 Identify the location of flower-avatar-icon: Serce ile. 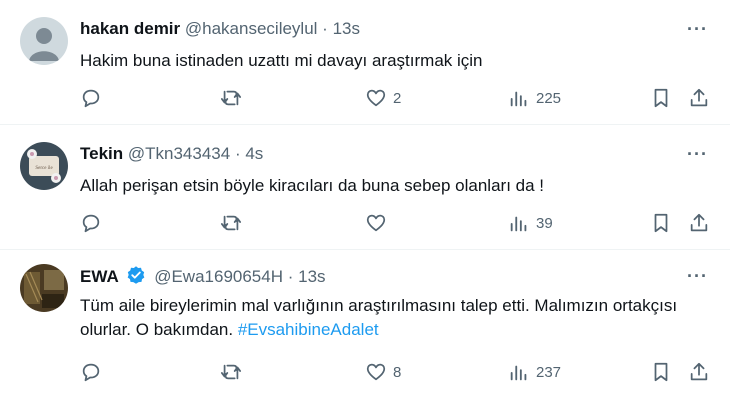
(44, 166).